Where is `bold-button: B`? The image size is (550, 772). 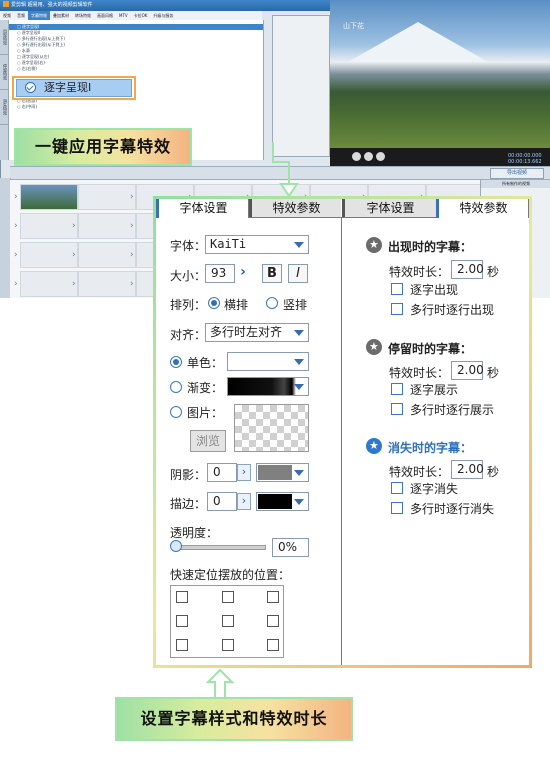
bold-button: B is located at coordinates (272, 273).